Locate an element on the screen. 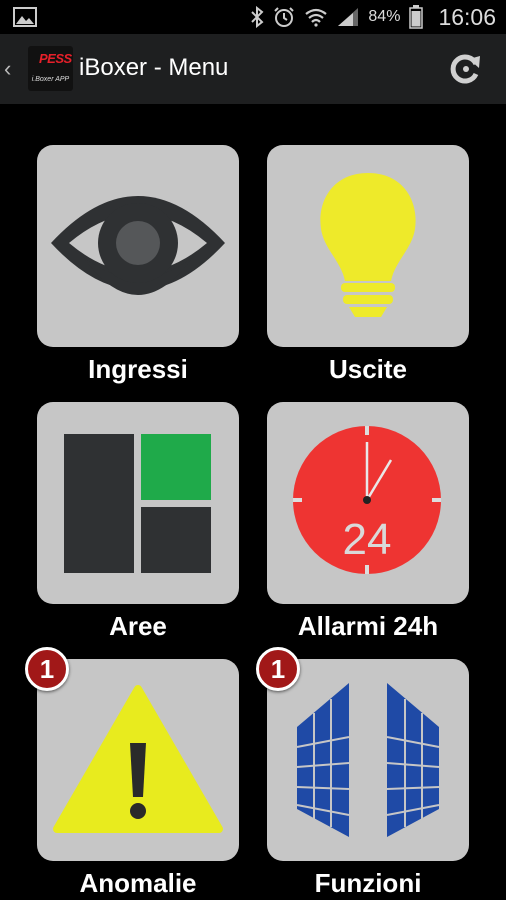  wifi-icon is located at coordinates (316, 17).